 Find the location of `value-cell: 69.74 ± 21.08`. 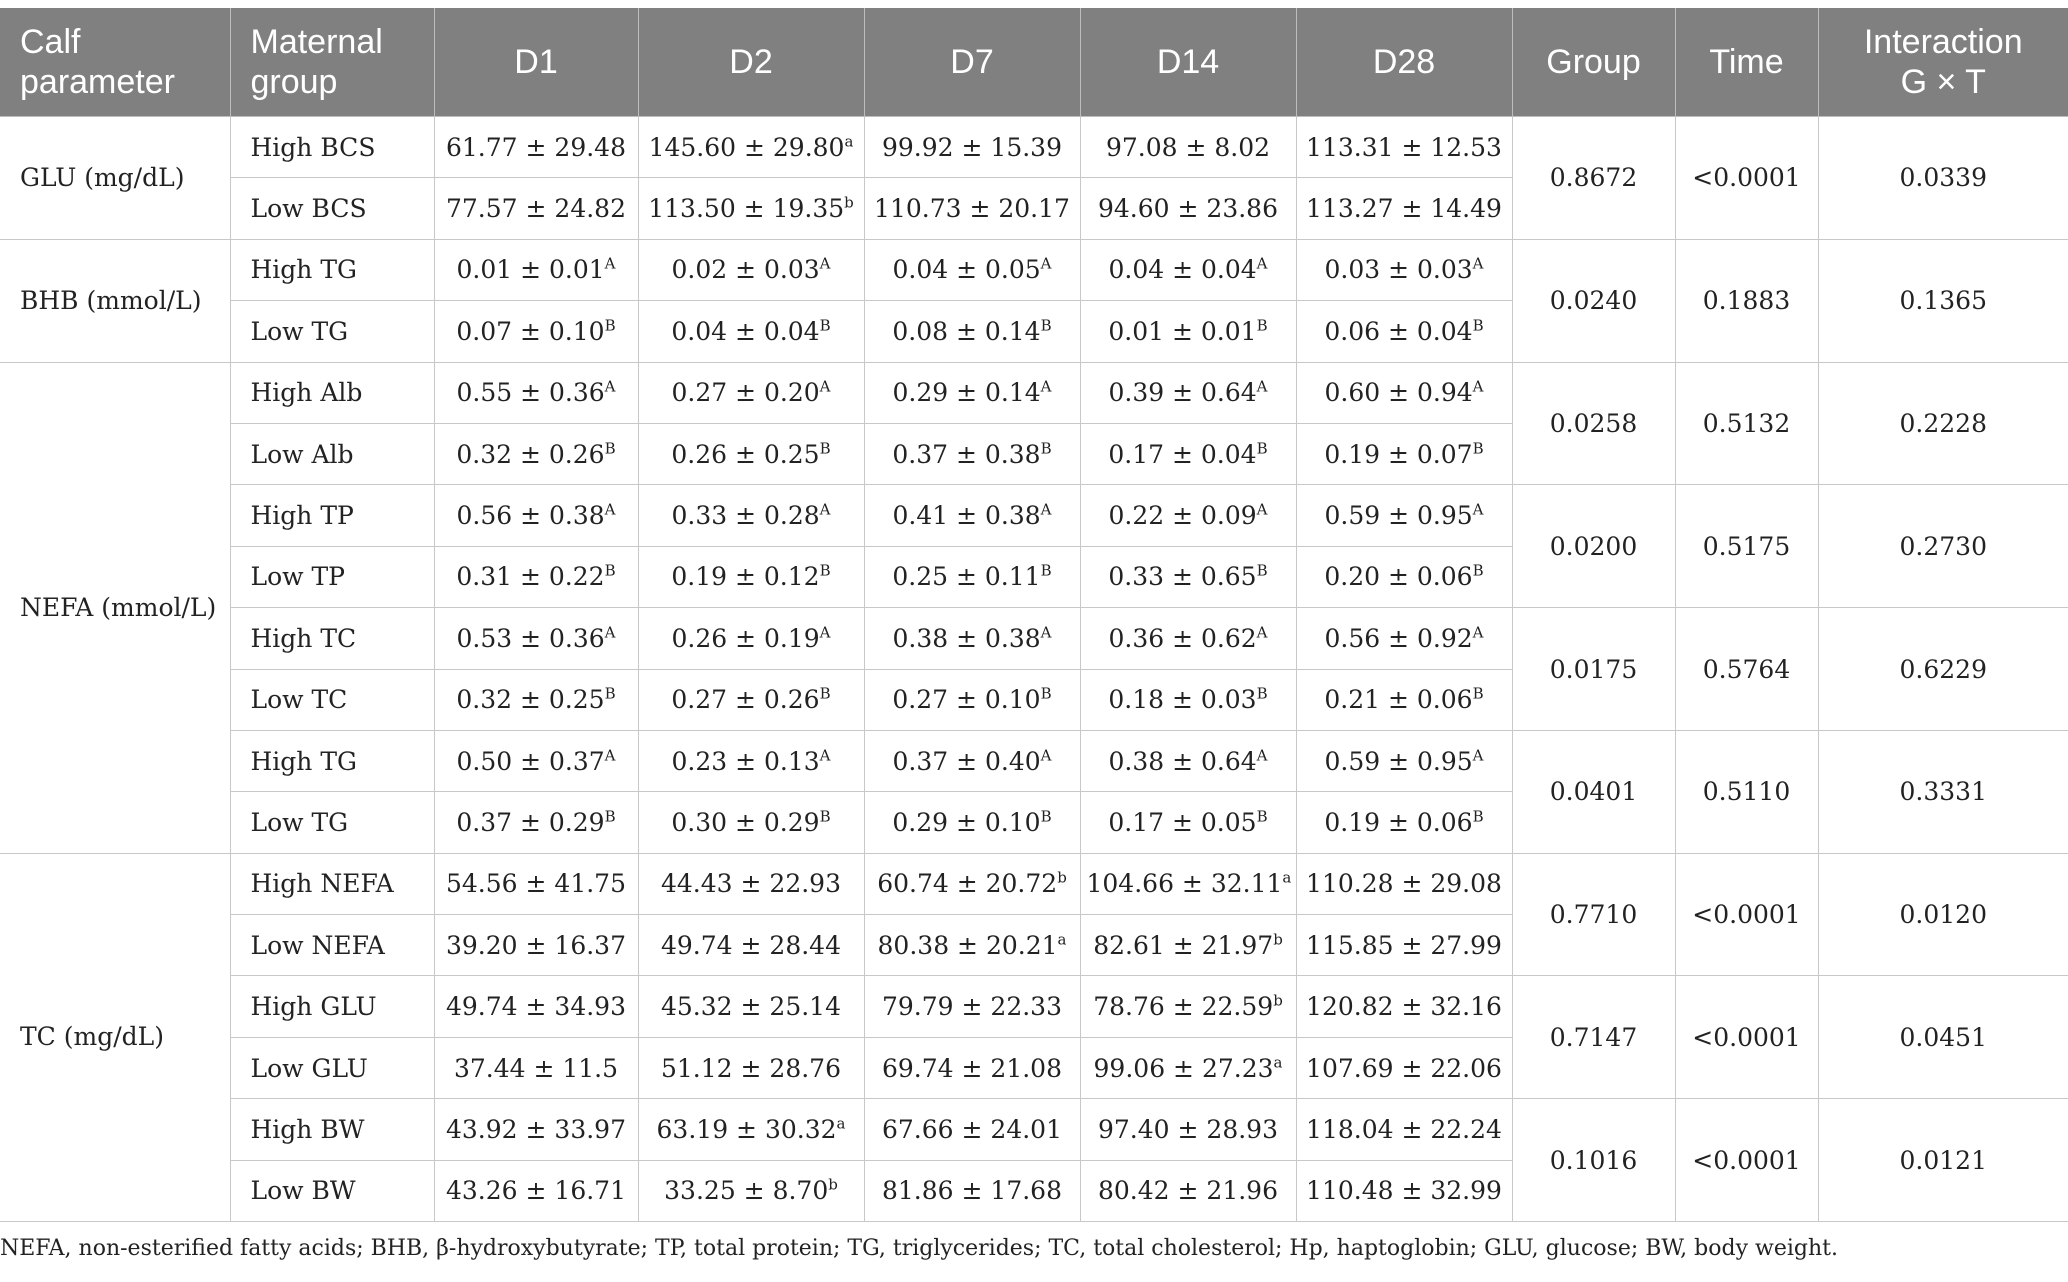

value-cell: 69.74 ± 21.08 is located at coordinates (972, 1068).